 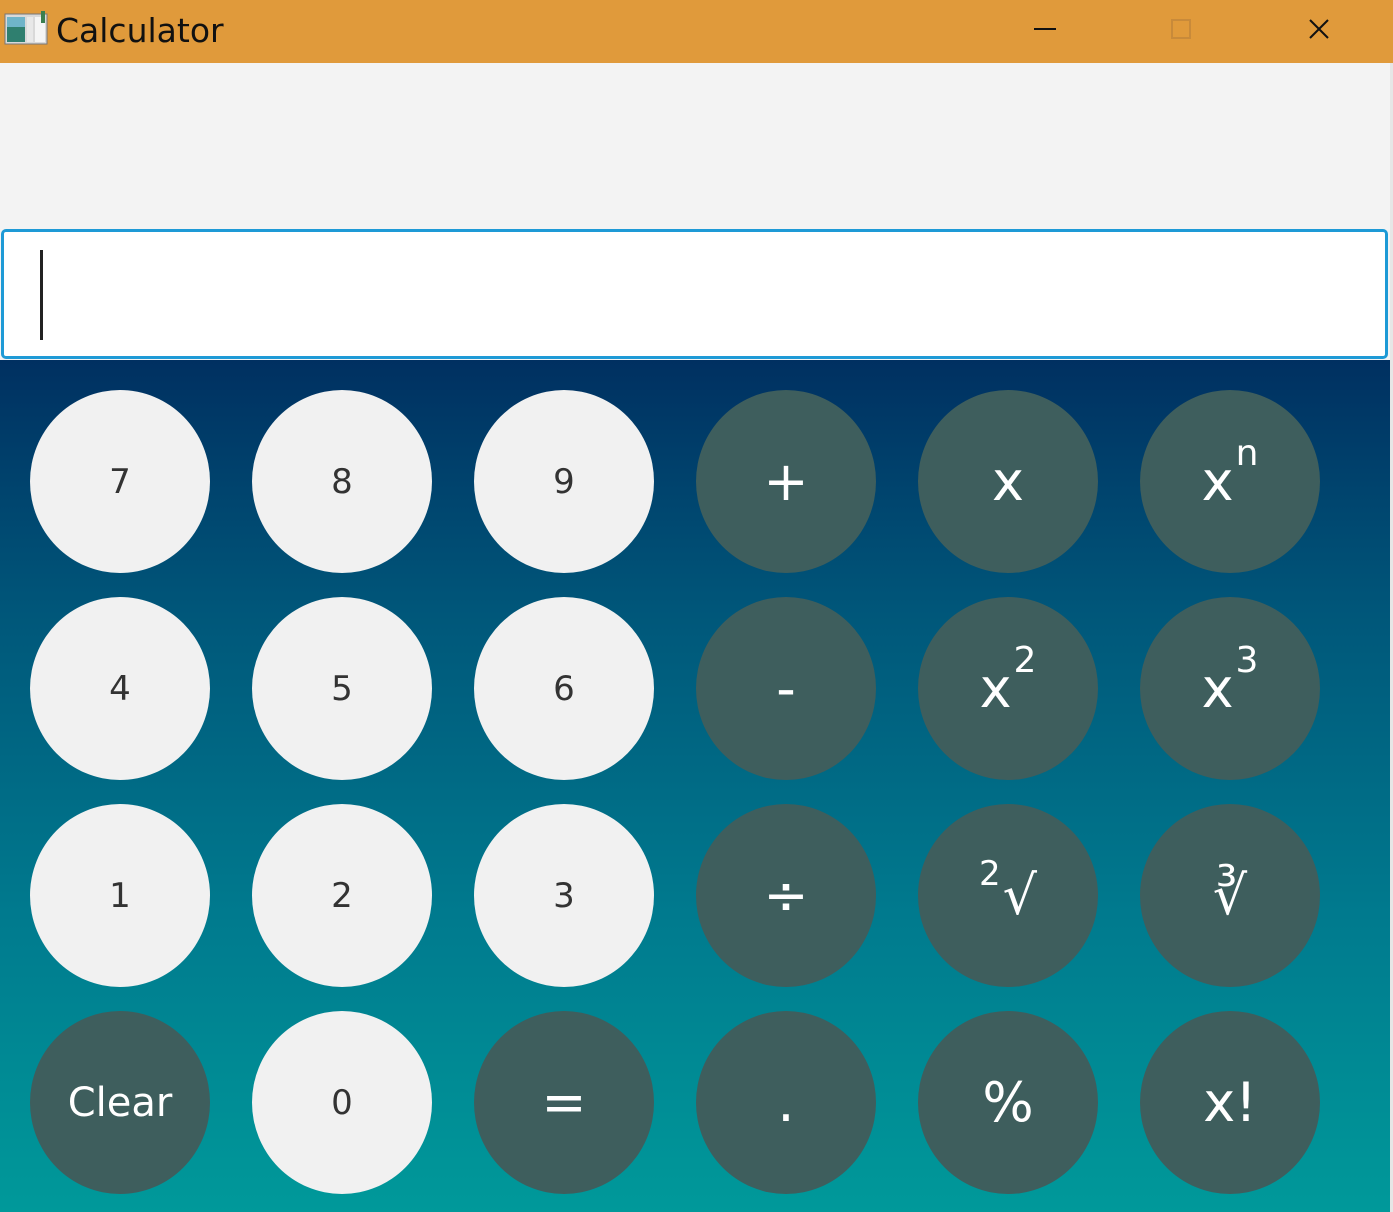 I want to click on key-decimal: ., so click(x=786, y=1102).